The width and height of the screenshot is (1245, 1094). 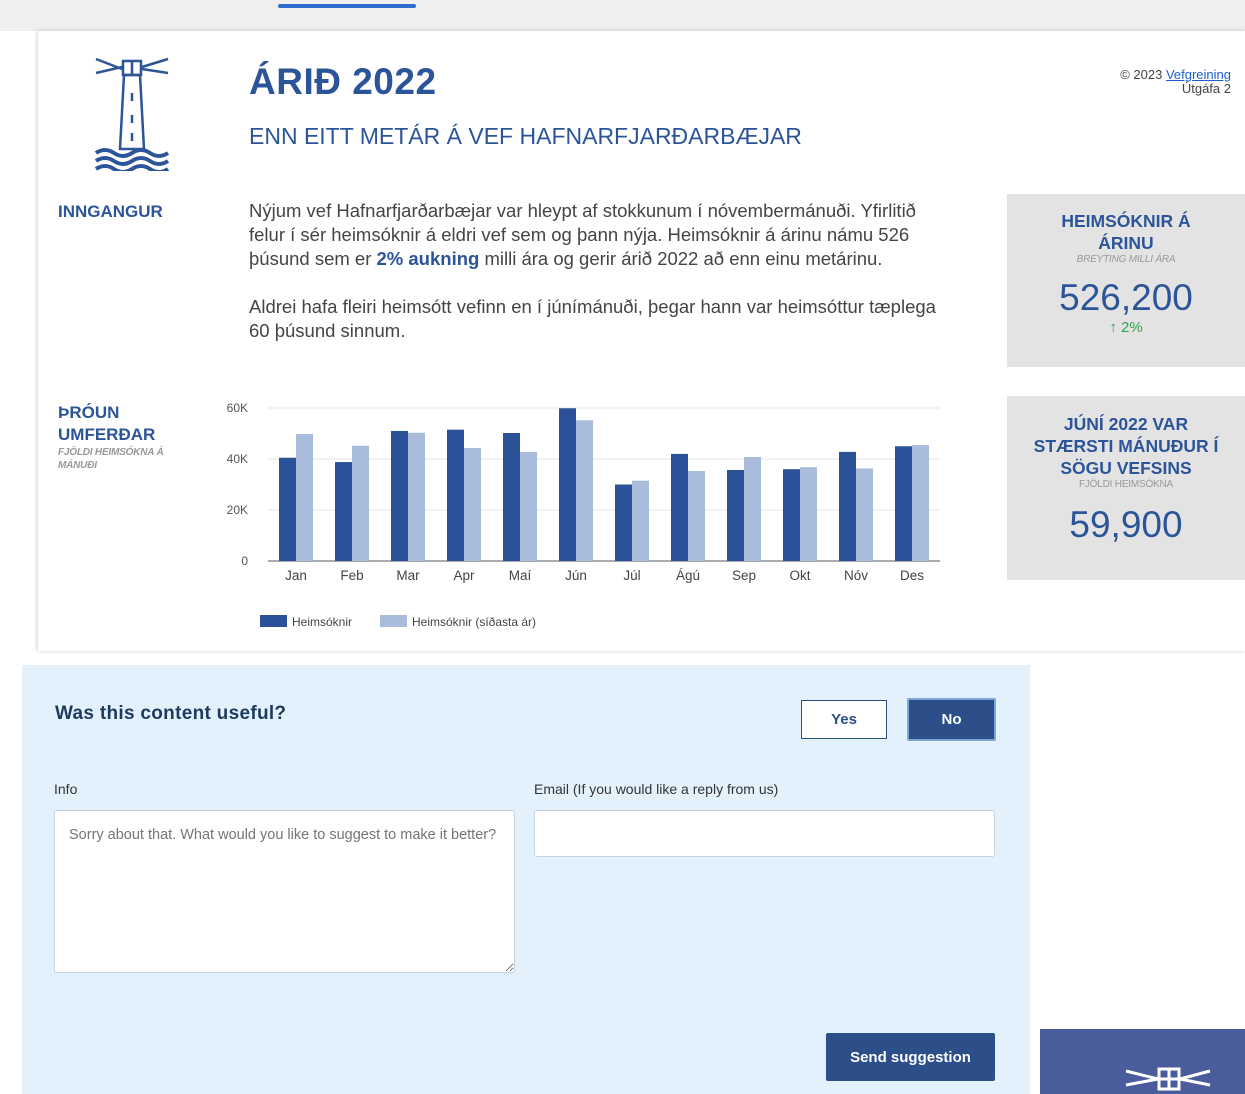 I want to click on y-tick-label: 60K, so click(x=237, y=408).